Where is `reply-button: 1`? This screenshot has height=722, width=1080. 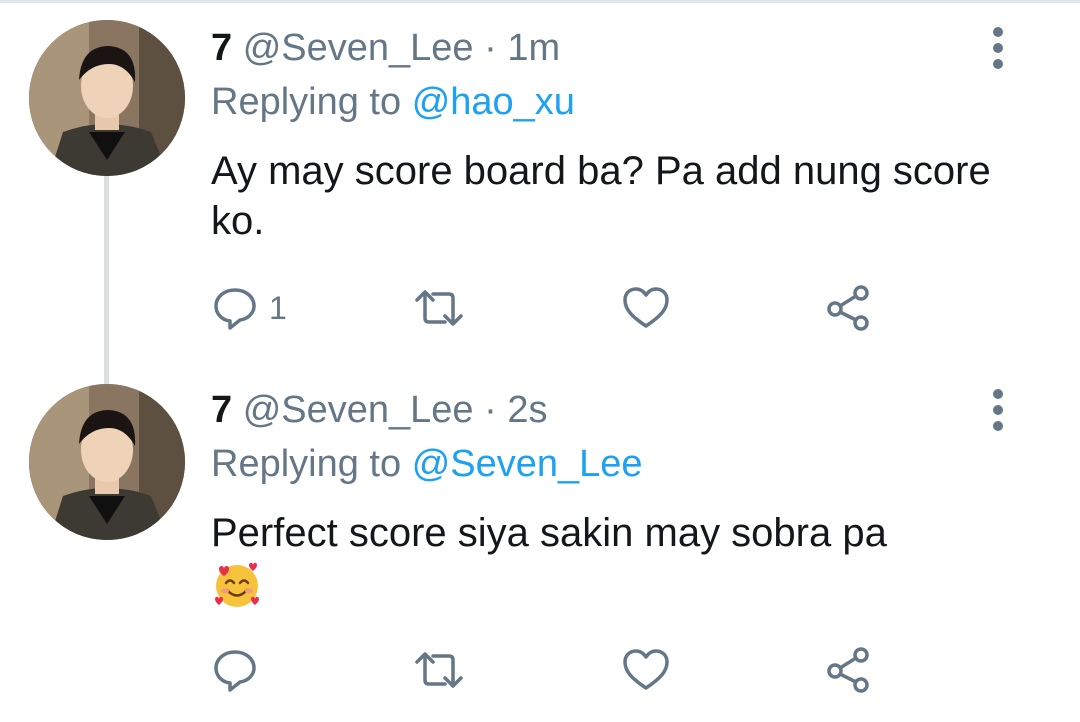
reply-button: 1 is located at coordinates (249, 308).